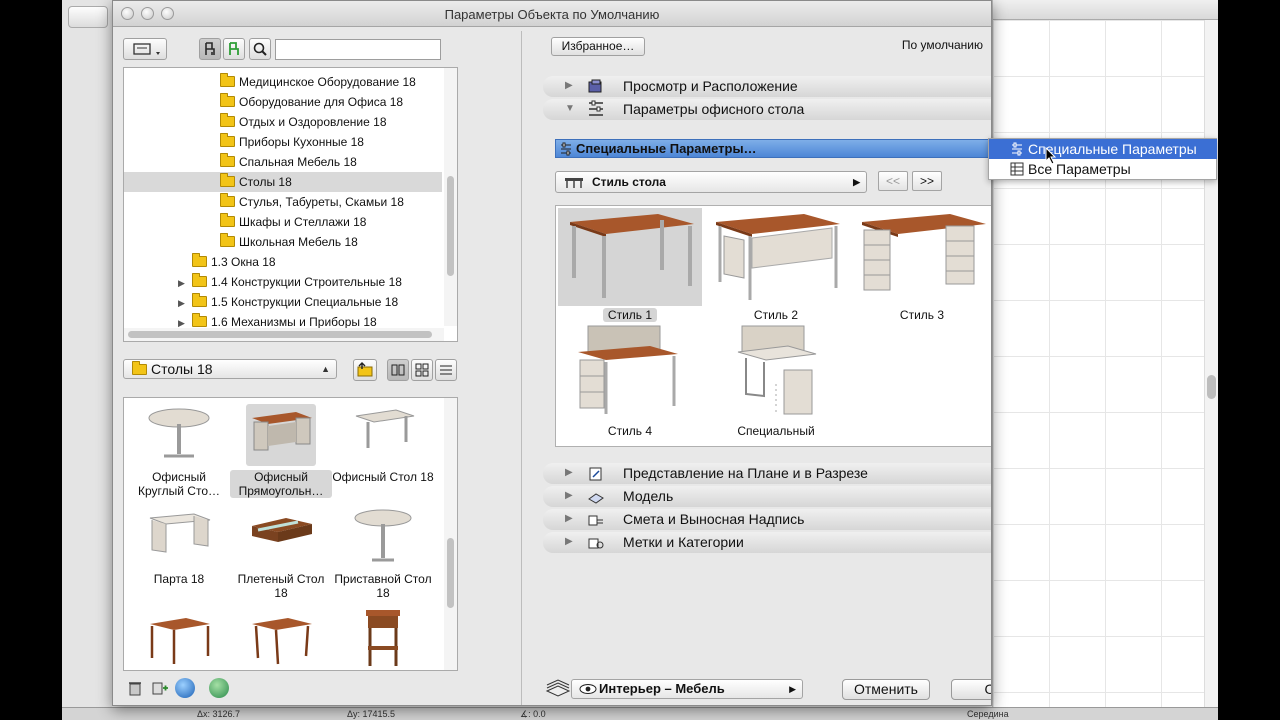  I want to click on small-icons-view-button, so click(422, 370).